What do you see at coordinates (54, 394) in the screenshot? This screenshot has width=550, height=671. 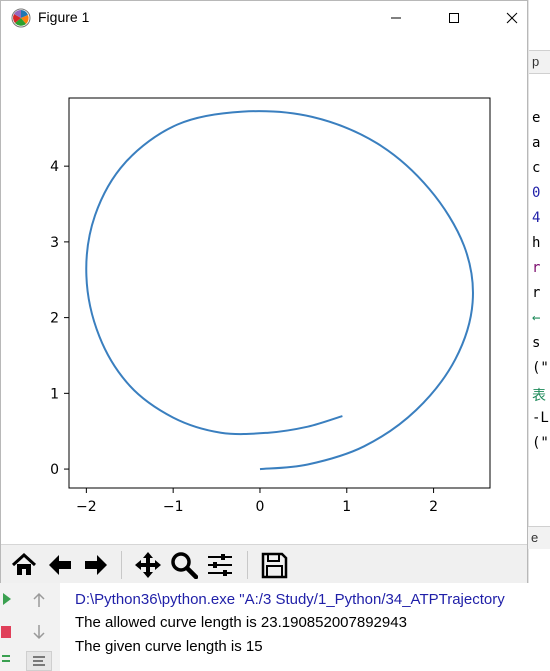 I see `y-tick-label: 1` at bounding box center [54, 394].